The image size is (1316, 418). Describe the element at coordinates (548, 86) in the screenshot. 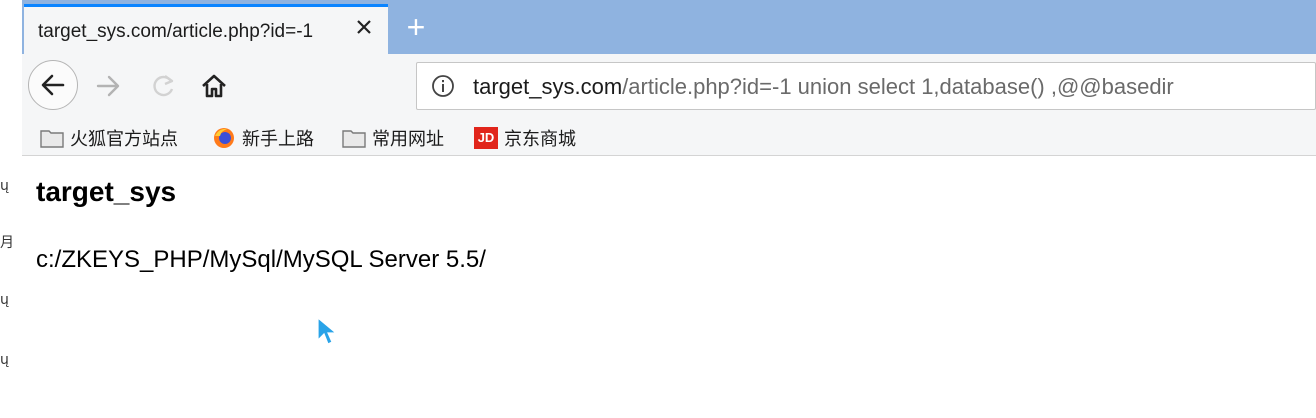

I see `url-host: target_sys.com` at that location.